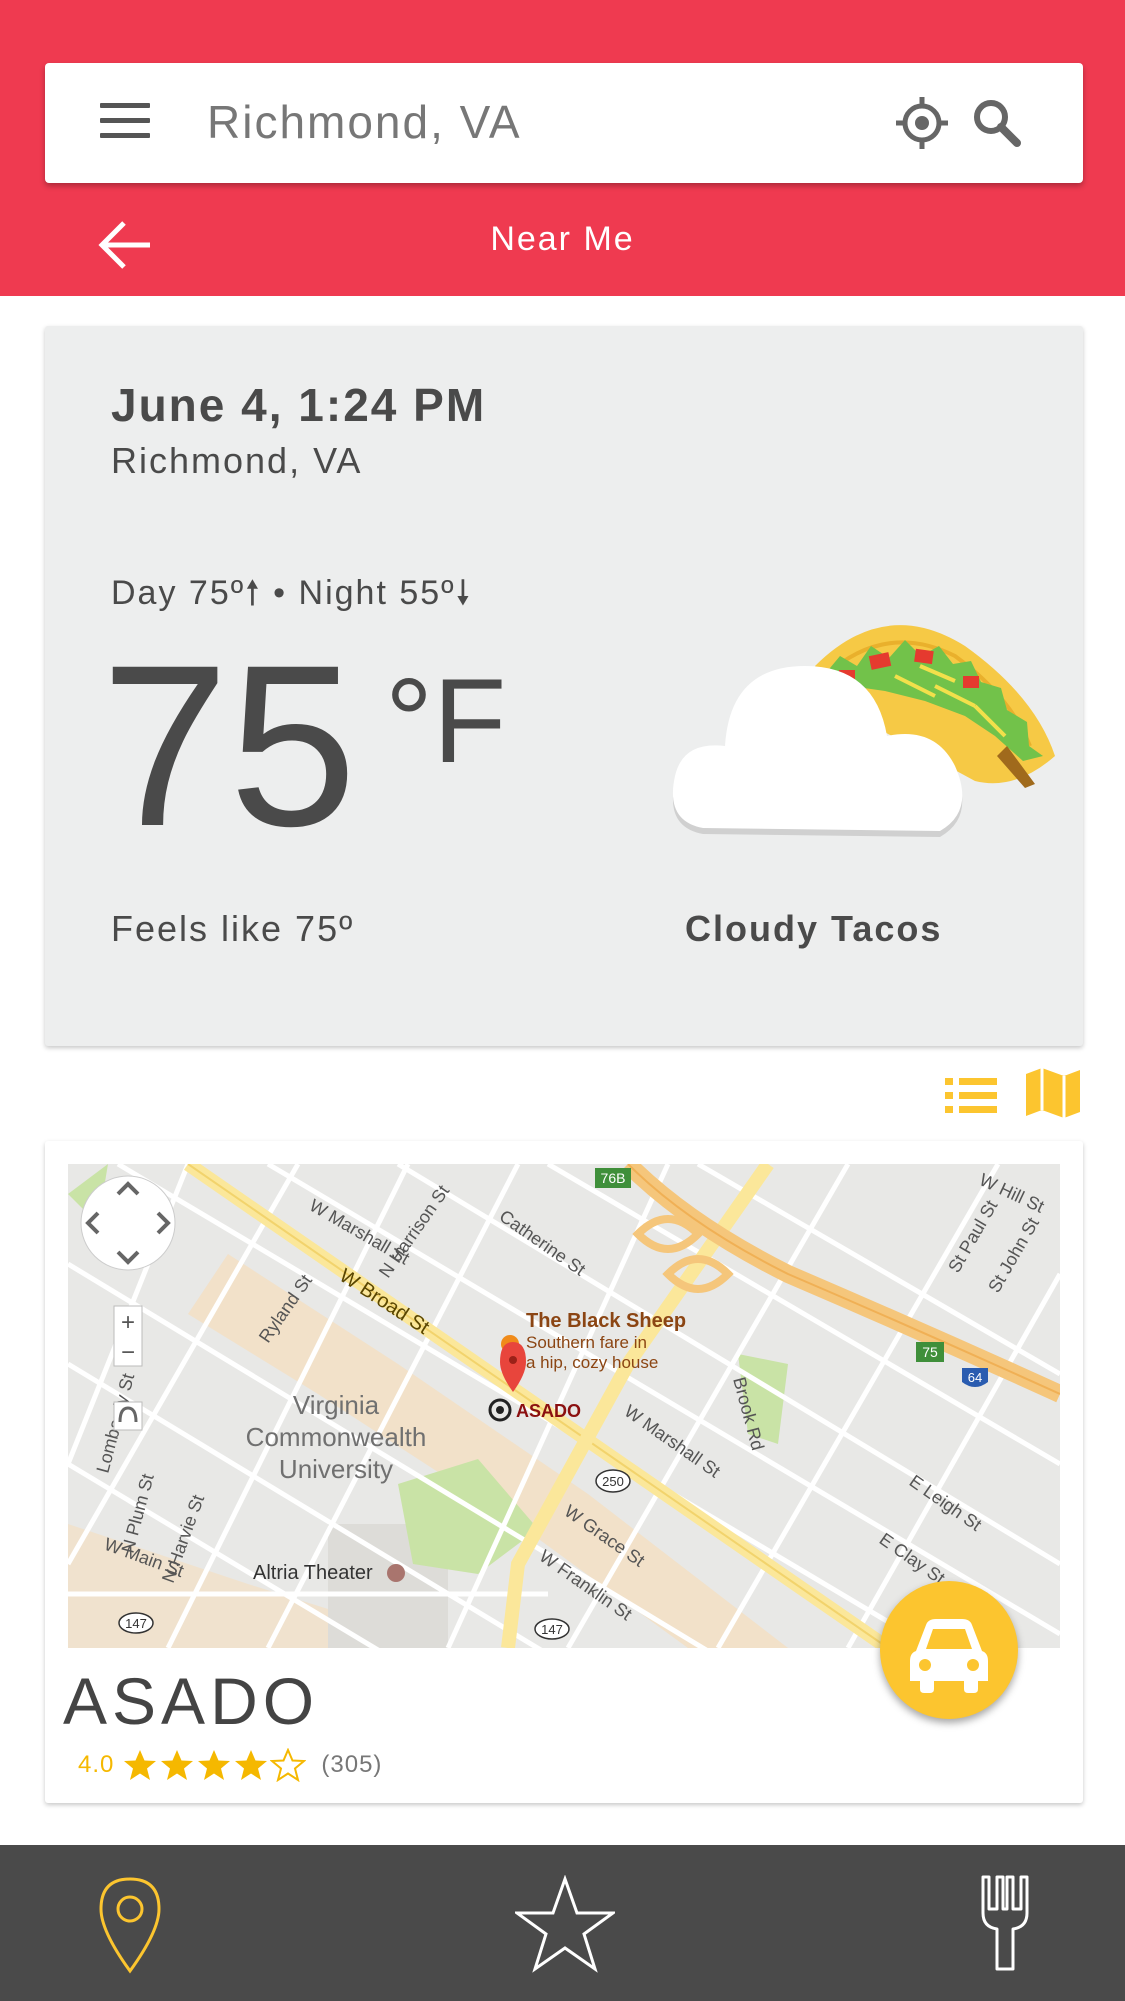  What do you see at coordinates (949, 1656) in the screenshot?
I see `car-icon` at bounding box center [949, 1656].